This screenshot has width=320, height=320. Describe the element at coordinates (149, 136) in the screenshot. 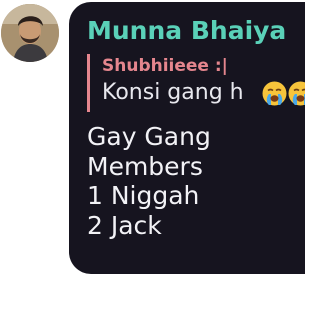

I see `message-line: Gay Gang` at that location.